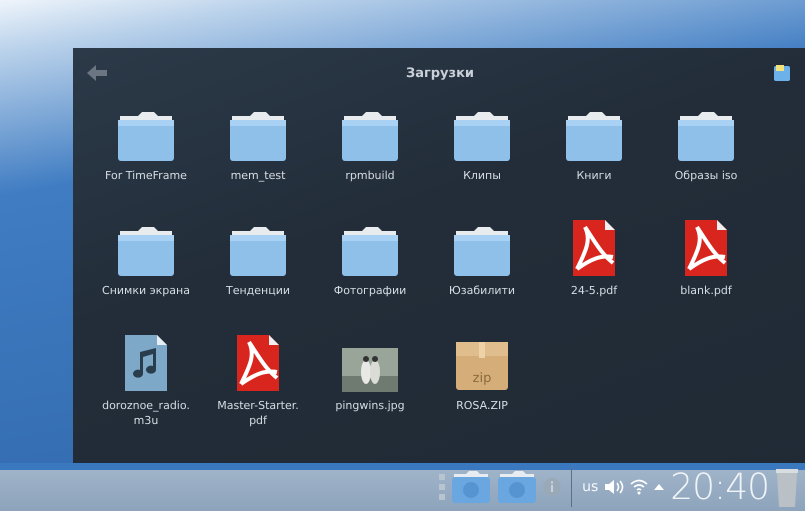 This screenshot has width=805, height=511. Describe the element at coordinates (440, 73) in the screenshot. I see `window-title: Загрузки` at that location.